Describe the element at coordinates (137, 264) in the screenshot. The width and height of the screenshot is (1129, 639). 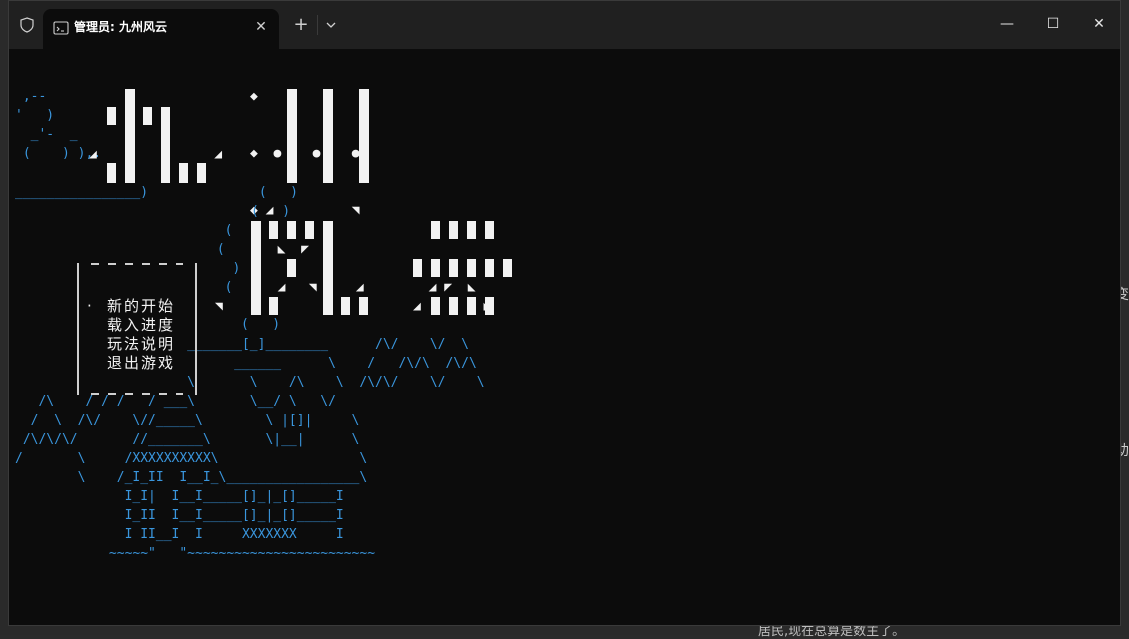
I see `menu-border-top` at that location.